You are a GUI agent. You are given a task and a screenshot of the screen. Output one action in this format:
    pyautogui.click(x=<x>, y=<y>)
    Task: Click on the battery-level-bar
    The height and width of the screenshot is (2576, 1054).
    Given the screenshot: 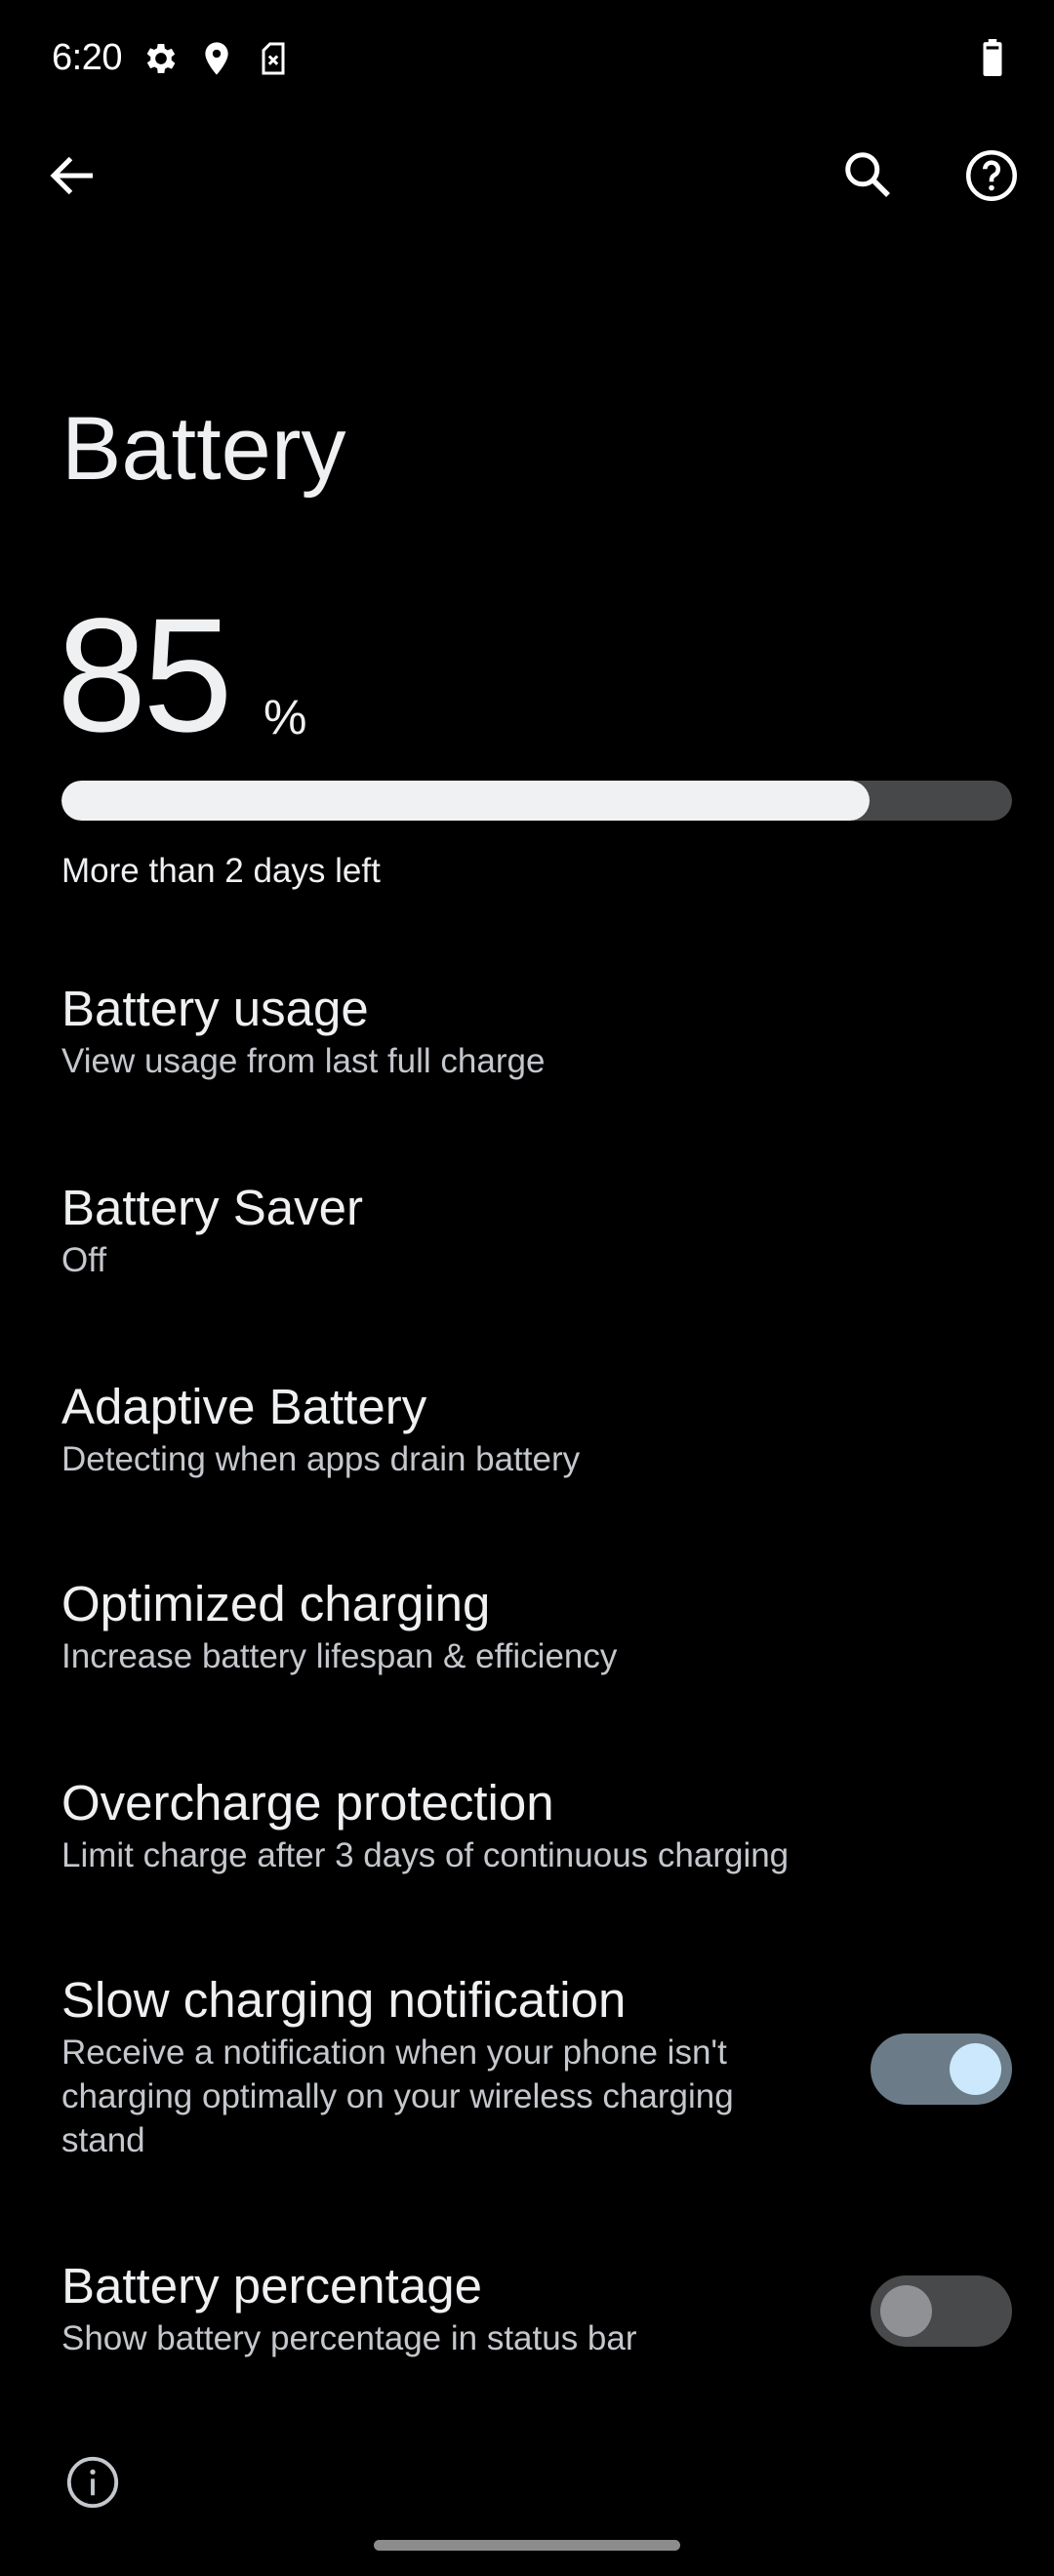 What is the action you would take?
    pyautogui.click(x=536, y=801)
    